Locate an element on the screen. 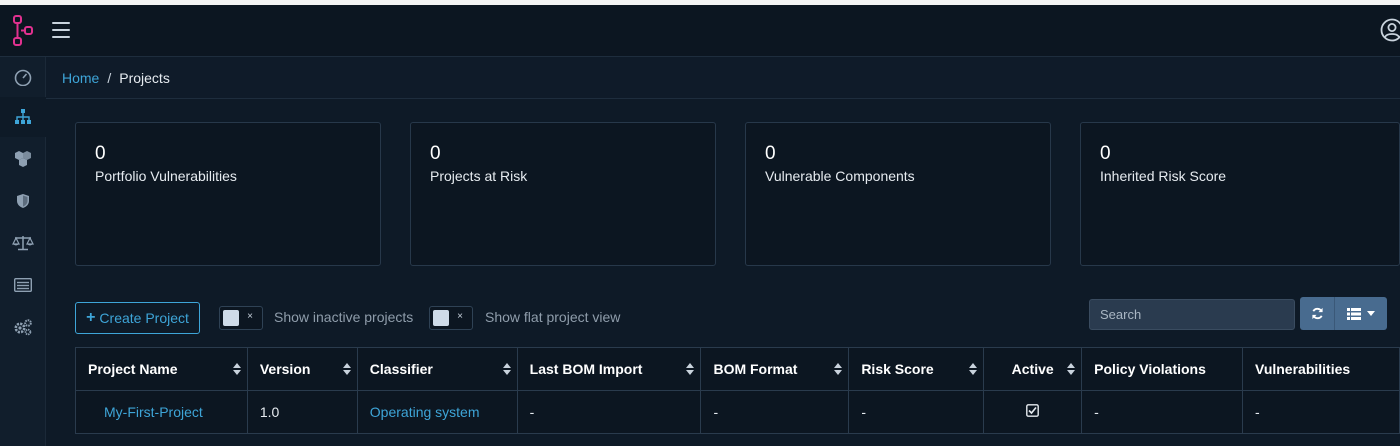  breadcrumb-home-link: Home is located at coordinates (80, 78).